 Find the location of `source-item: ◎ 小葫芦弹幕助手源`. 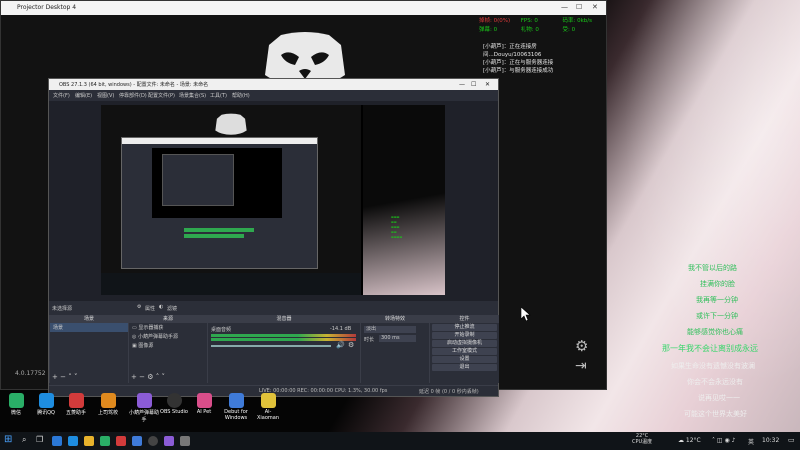

source-item: ◎ 小葫芦弹幕助手源 is located at coordinates (168, 336).